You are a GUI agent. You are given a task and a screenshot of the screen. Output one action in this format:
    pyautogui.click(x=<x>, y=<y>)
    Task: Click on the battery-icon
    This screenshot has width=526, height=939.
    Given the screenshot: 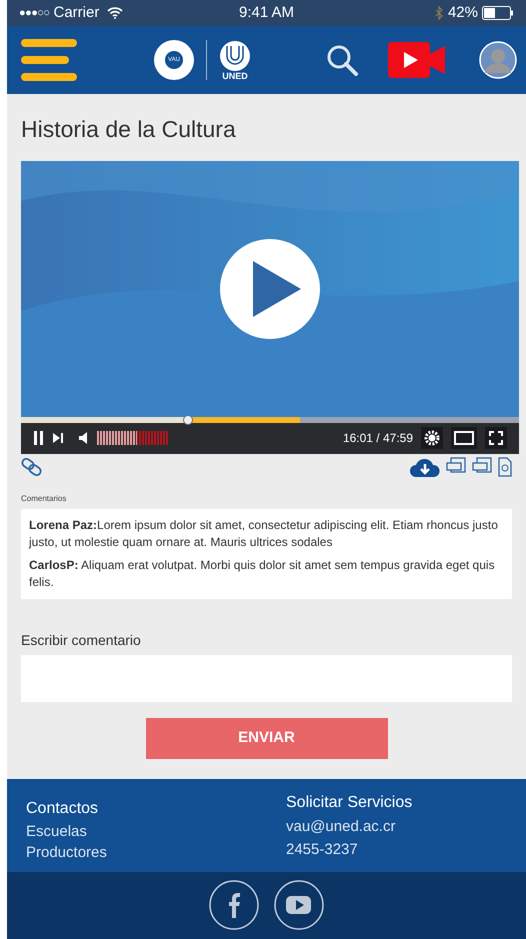 What is the action you would take?
    pyautogui.click(x=498, y=13)
    